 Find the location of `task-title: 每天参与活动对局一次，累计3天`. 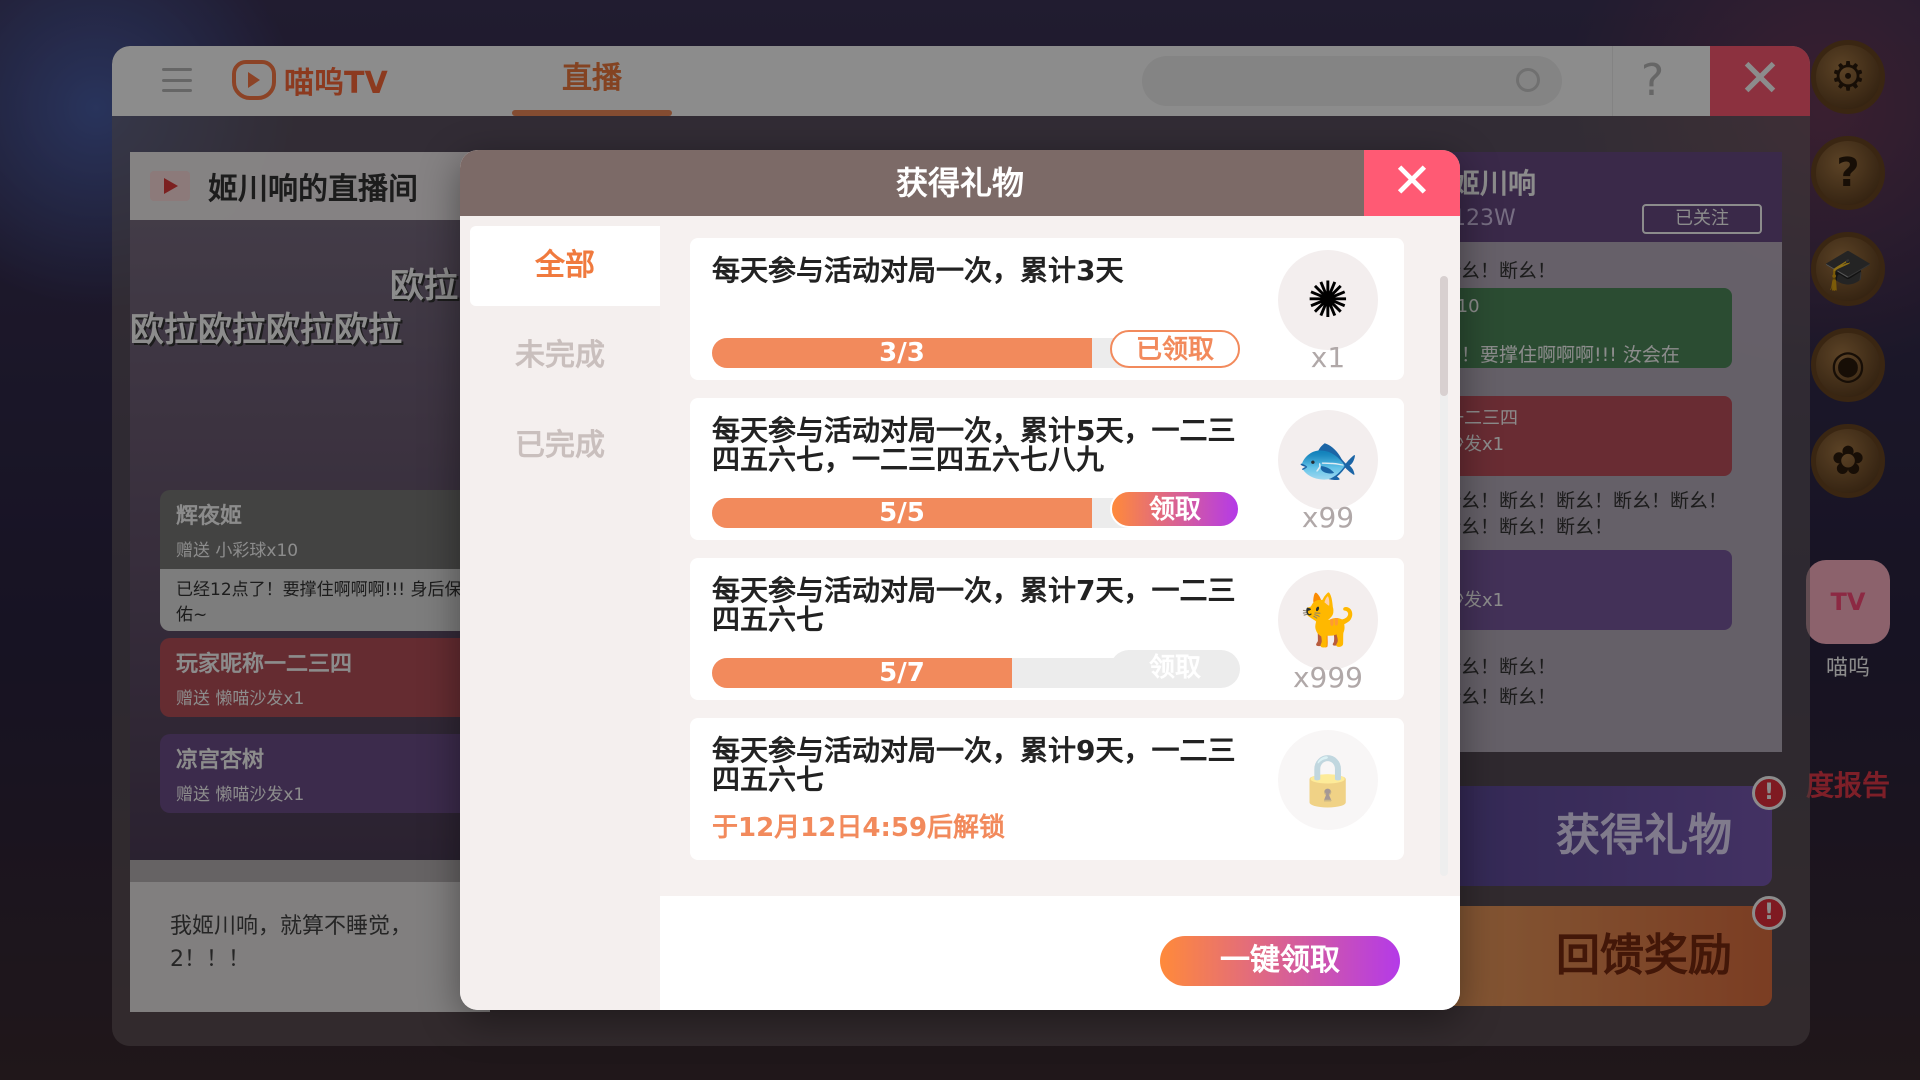

task-title: 每天参与活动对局一次，累计3天 is located at coordinates (918, 270).